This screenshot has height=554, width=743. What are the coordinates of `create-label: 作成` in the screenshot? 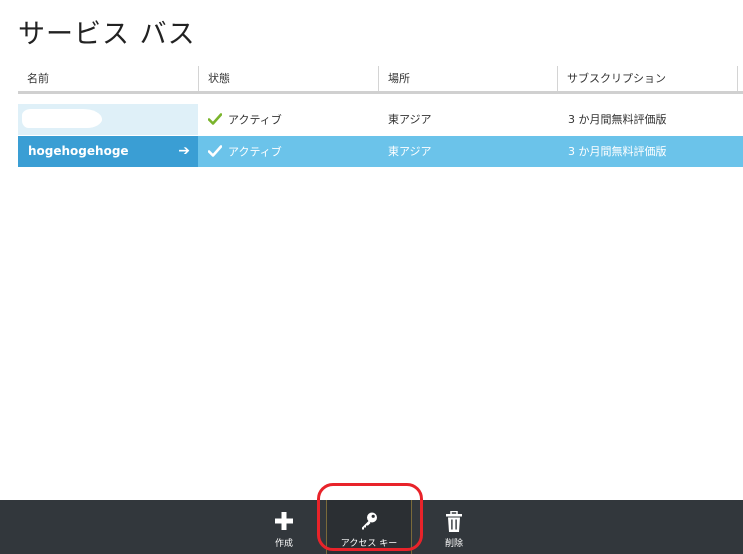 It's located at (283, 544).